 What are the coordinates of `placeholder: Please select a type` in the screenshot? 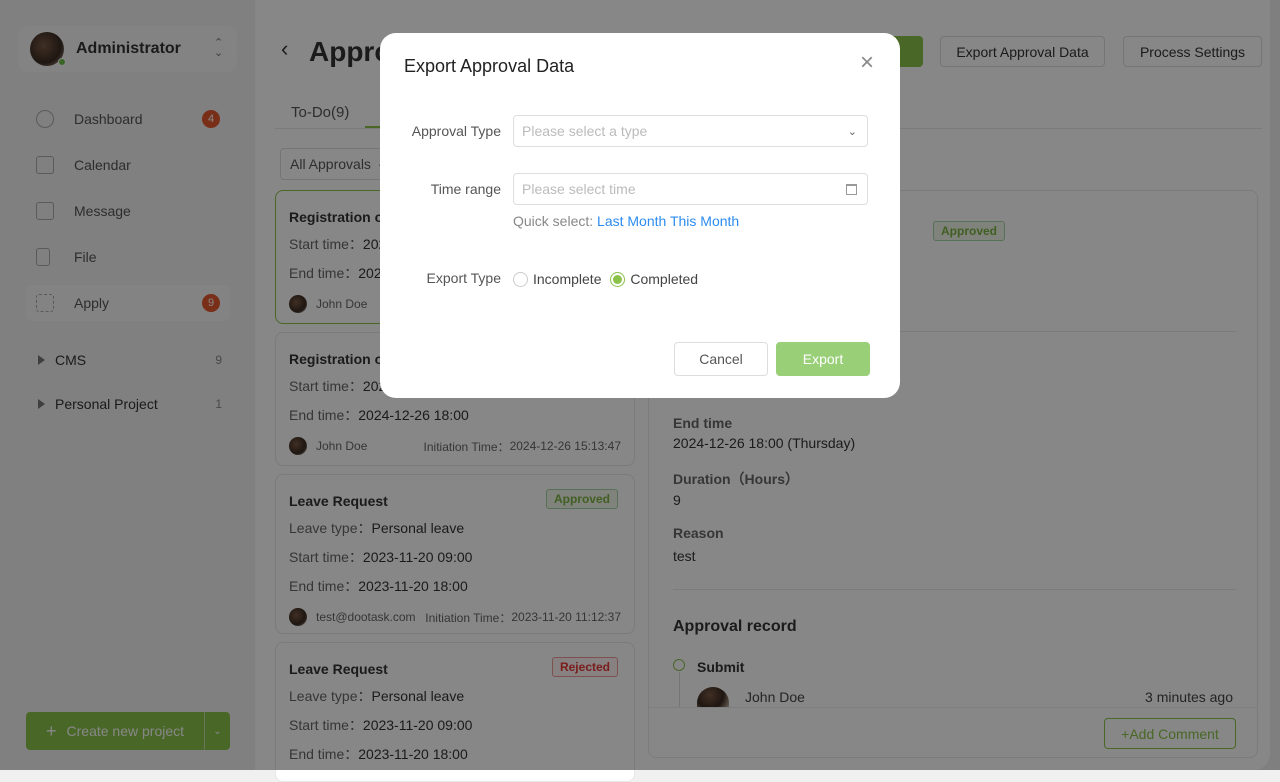 It's located at (585, 131).